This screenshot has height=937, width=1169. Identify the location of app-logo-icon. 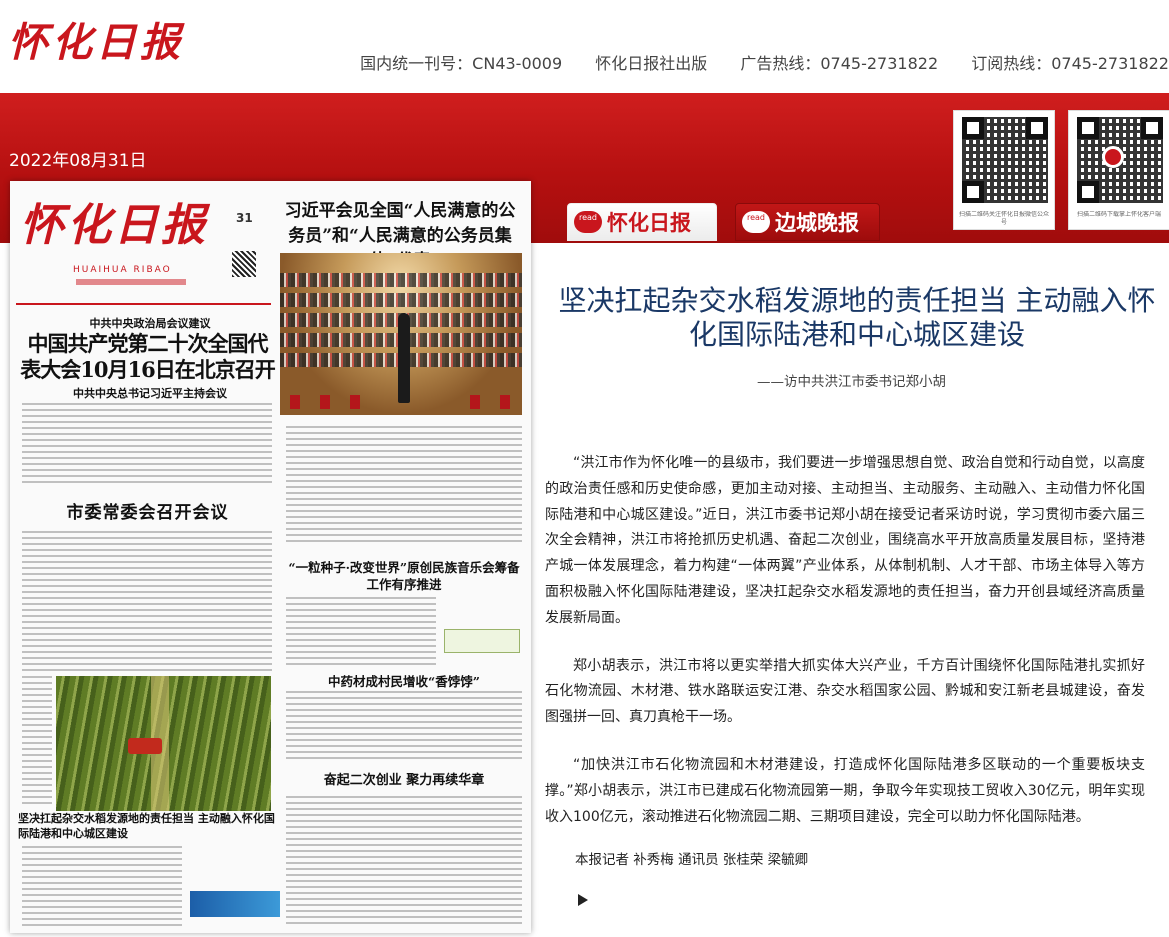
(1113, 157).